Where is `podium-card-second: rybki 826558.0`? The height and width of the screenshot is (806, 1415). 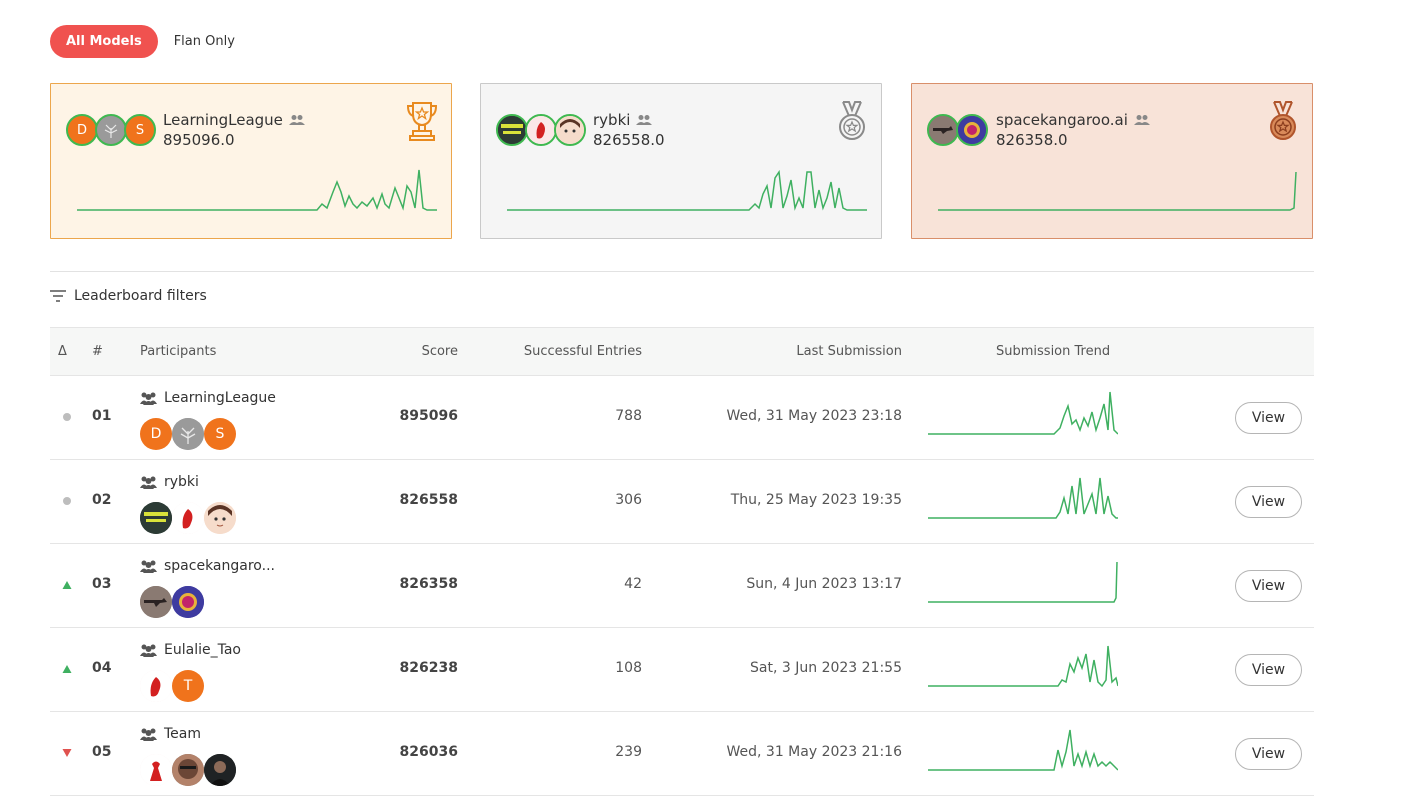 podium-card-second: rybki 826558.0 is located at coordinates (681, 161).